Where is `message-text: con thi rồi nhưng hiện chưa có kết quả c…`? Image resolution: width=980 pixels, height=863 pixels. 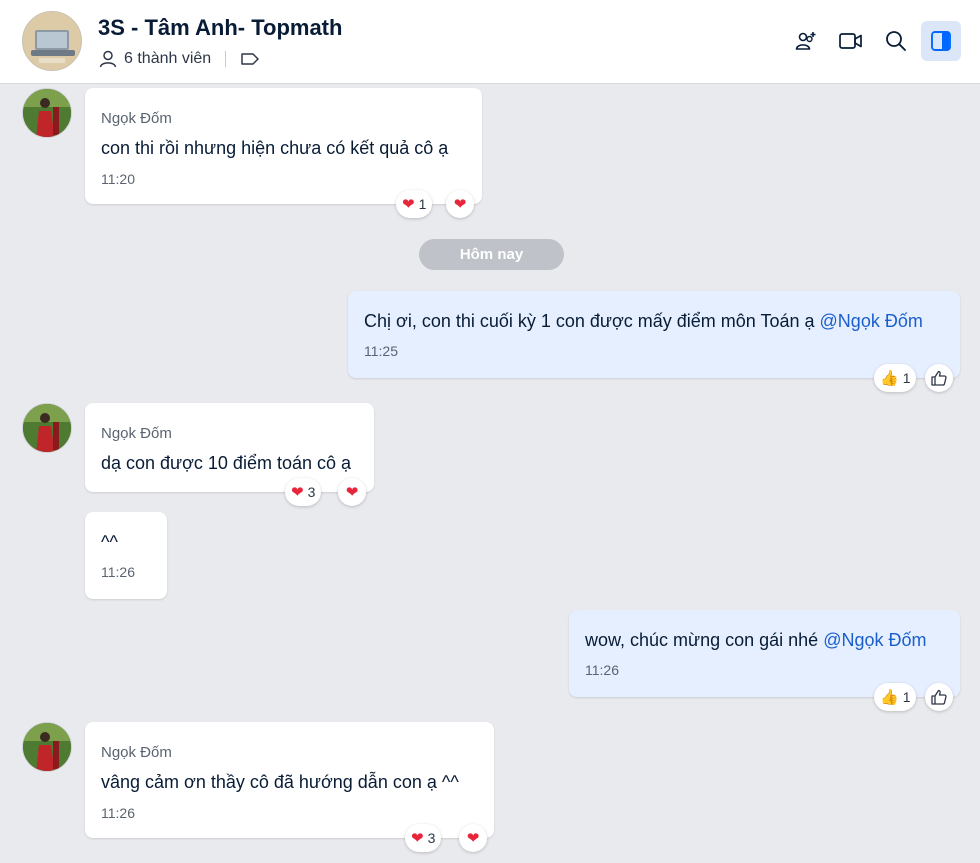
message-text: con thi rồi nhưng hiện chưa có kết quả c… is located at coordinates (275, 148).